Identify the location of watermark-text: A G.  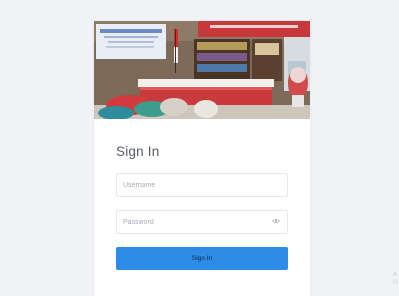
(396, 279).